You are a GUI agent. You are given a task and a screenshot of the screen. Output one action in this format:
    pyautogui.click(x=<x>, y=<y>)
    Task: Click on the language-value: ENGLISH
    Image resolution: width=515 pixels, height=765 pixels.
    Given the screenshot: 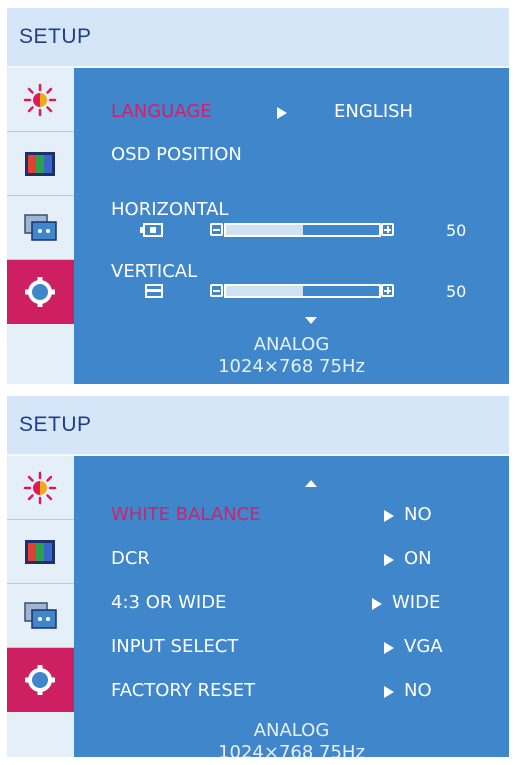 What is the action you would take?
    pyautogui.click(x=374, y=111)
    